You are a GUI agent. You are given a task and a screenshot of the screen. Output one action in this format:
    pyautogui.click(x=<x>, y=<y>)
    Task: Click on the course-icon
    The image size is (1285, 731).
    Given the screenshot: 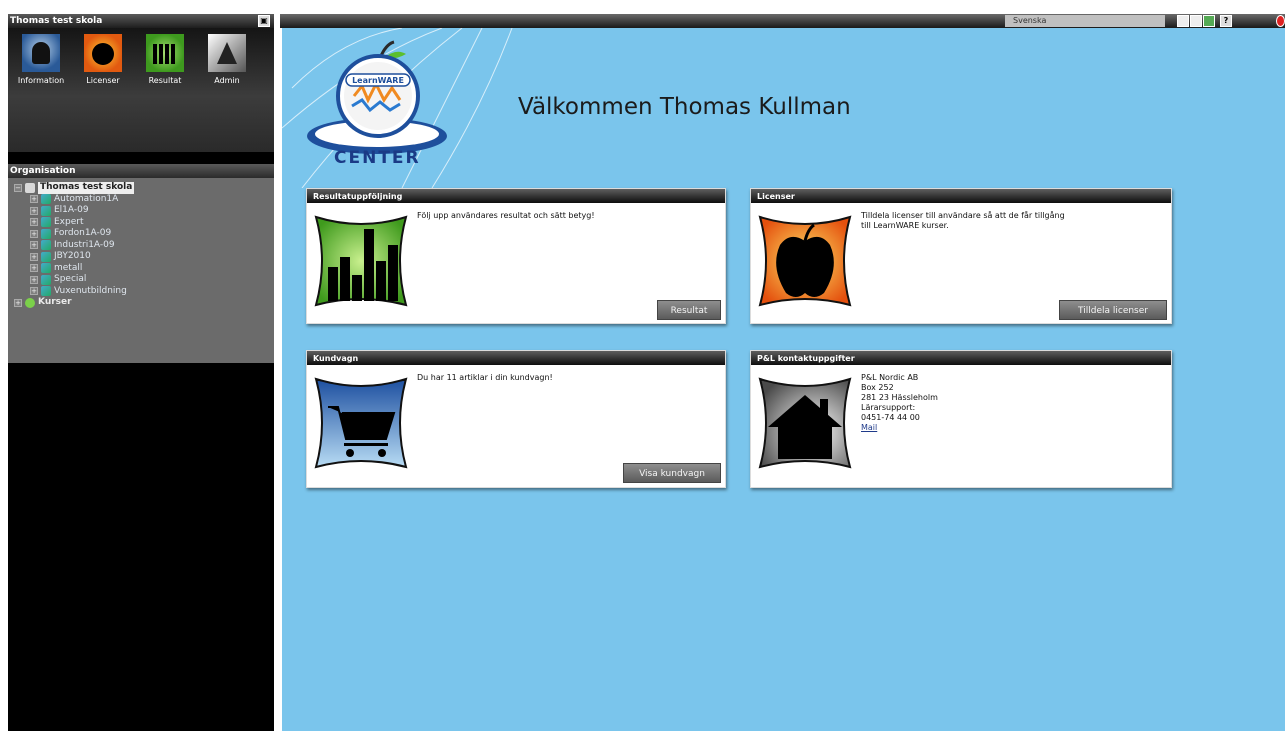 What is the action you would take?
    pyautogui.click(x=30, y=302)
    